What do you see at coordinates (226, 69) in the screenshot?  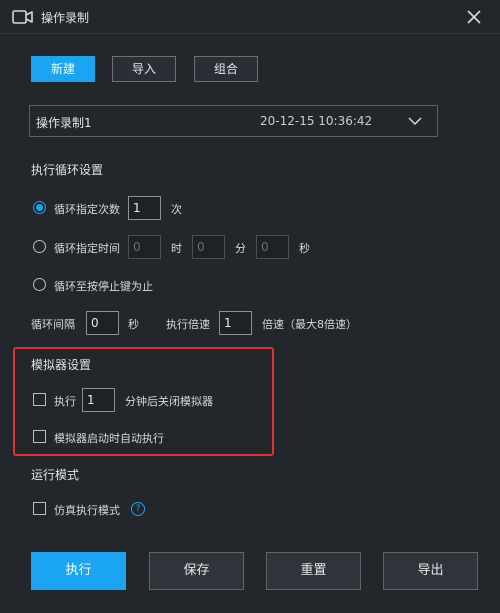 I see `combine-tab-button: 组合` at bounding box center [226, 69].